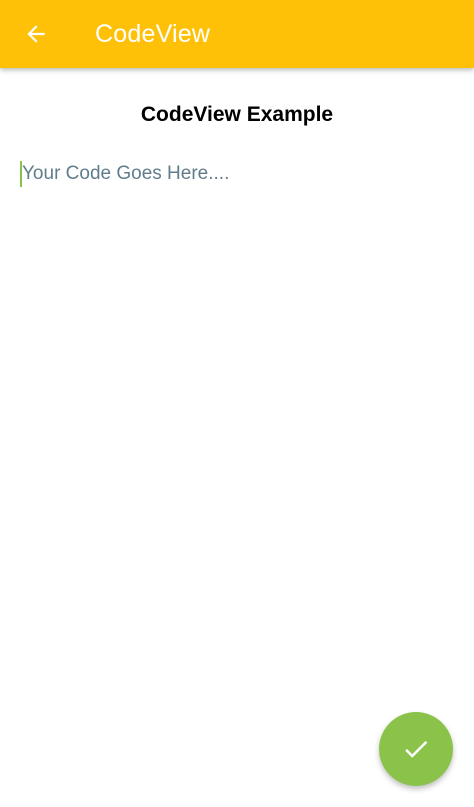  I want to click on confirm-fab-button, so click(416, 749).